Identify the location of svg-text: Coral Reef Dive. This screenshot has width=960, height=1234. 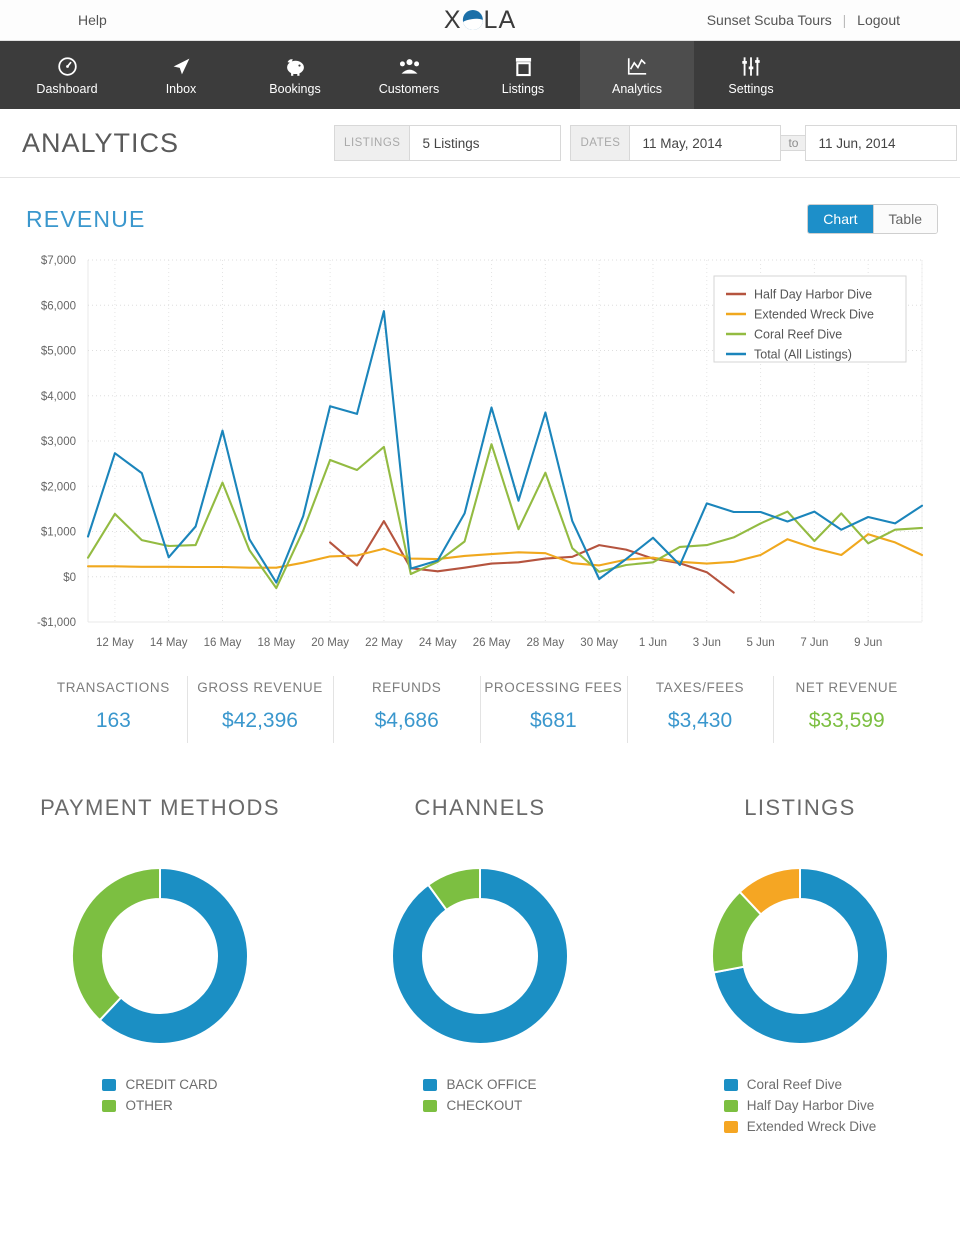
(798, 335).